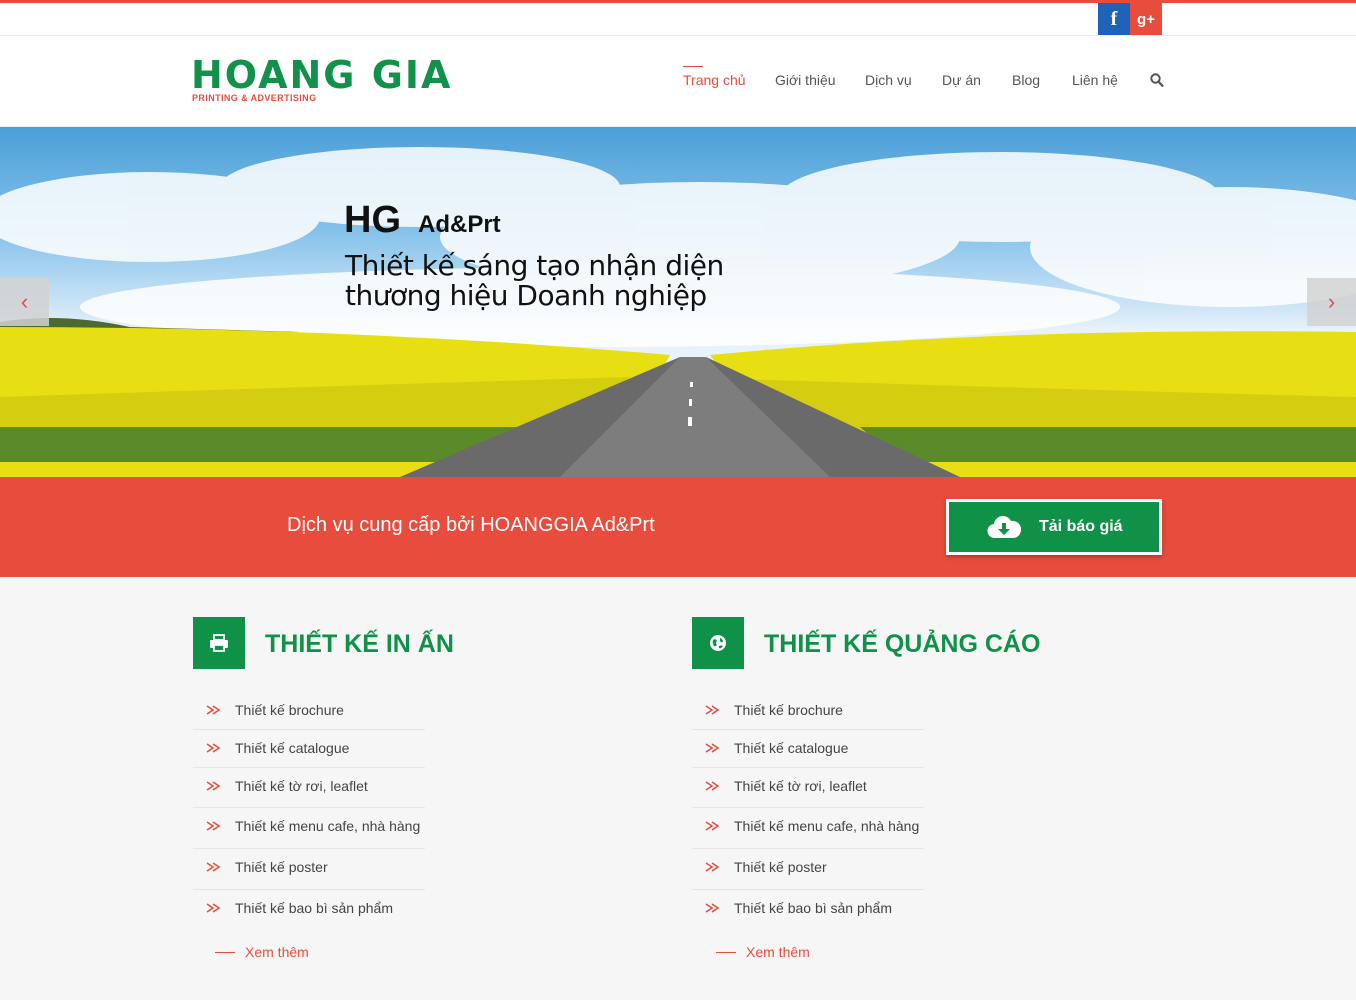 The height and width of the screenshot is (1000, 1356). I want to click on download-quote-label: Tải báo giá, so click(1081, 526).